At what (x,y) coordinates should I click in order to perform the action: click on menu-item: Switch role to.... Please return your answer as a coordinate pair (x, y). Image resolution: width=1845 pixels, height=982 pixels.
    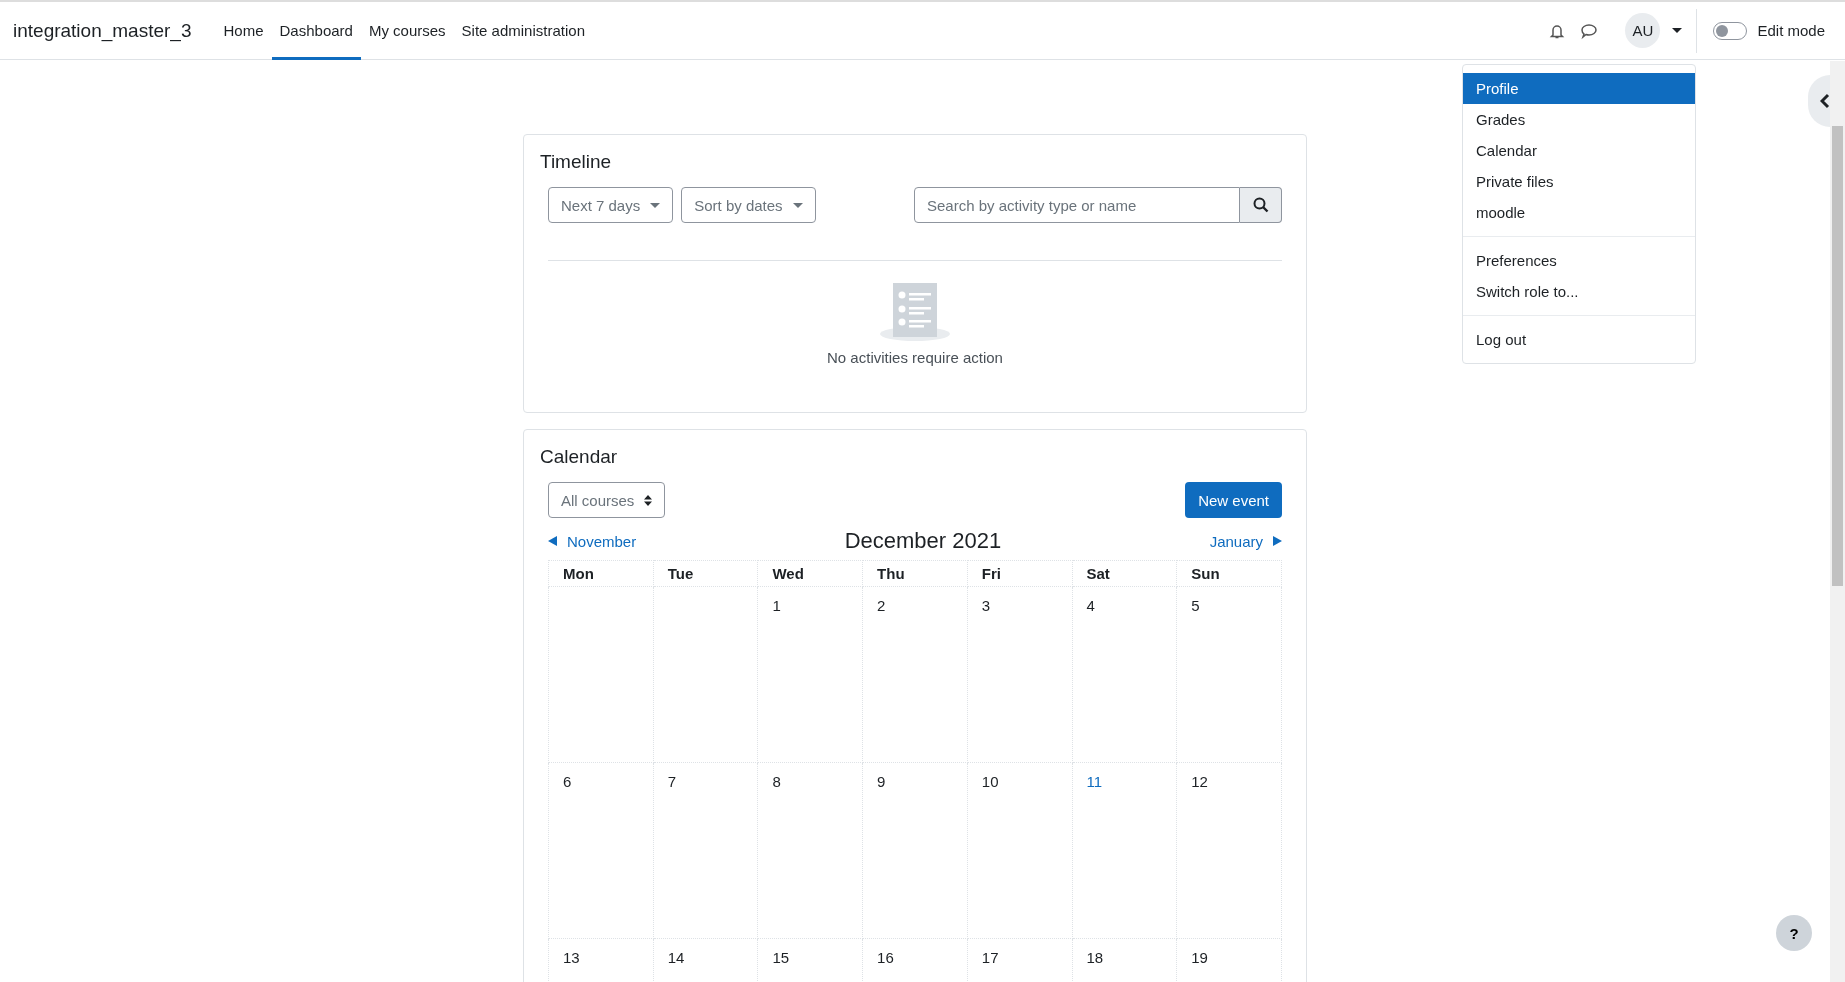
    Looking at the image, I should click on (1579, 291).